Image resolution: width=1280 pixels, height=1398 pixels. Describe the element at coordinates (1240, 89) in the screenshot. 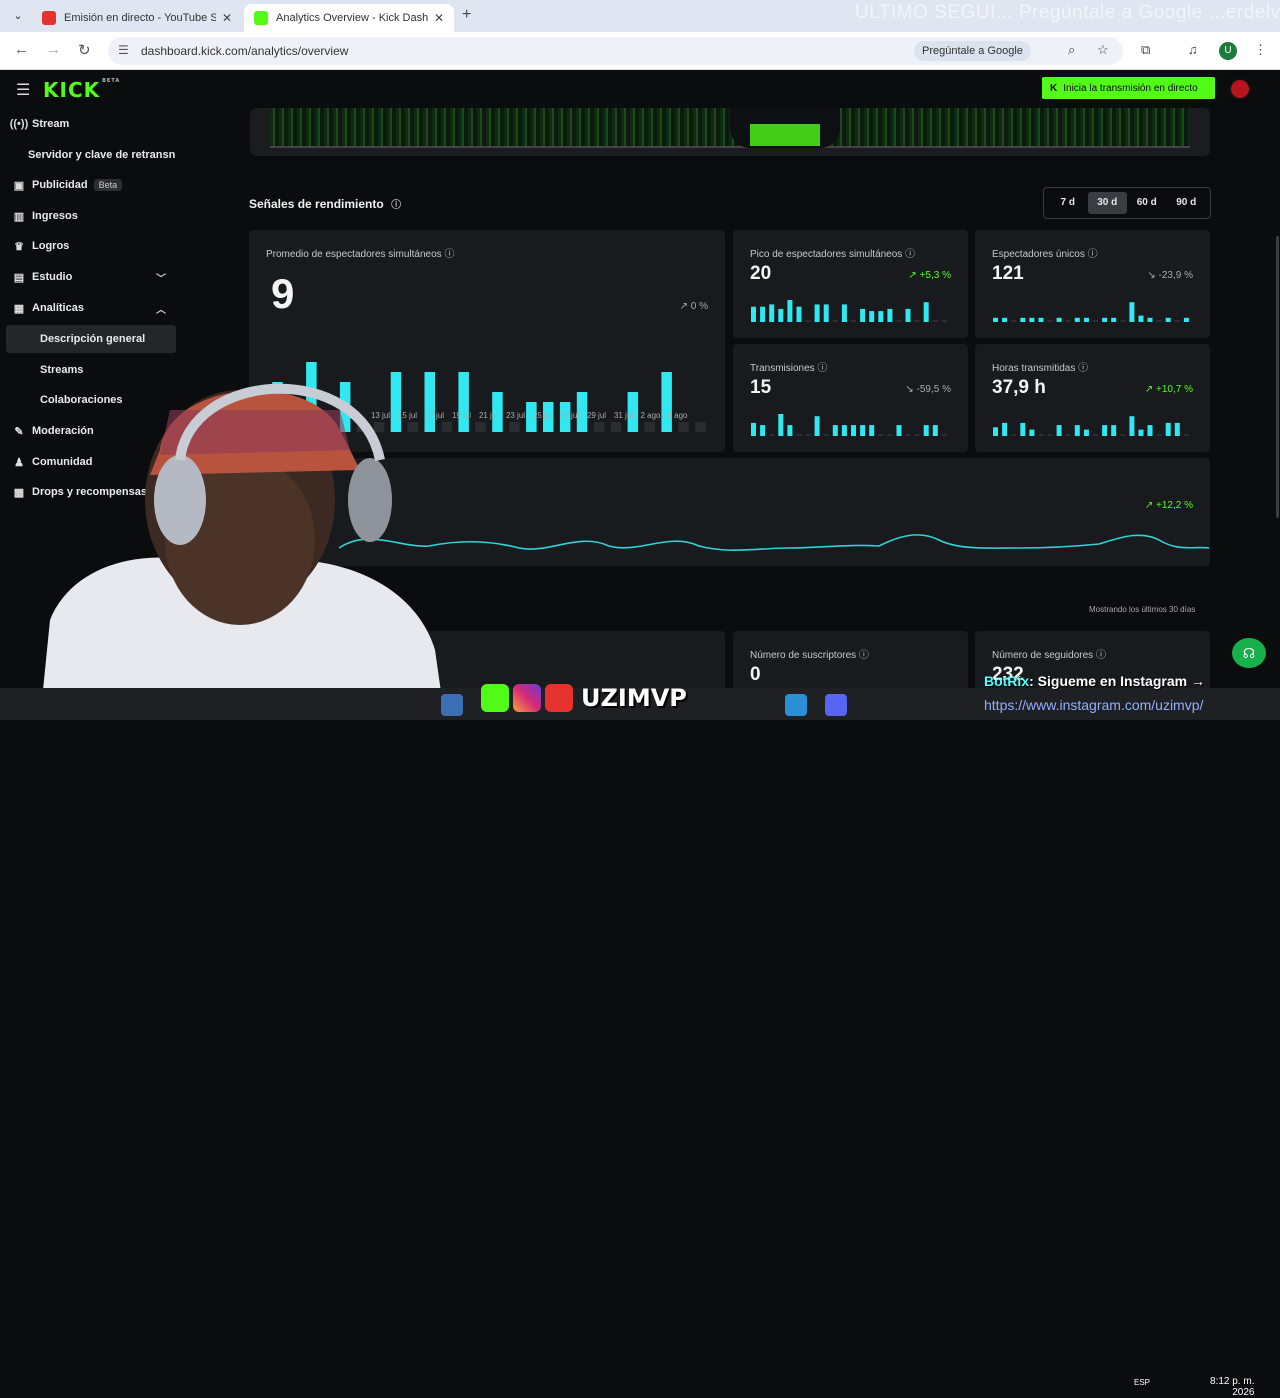

I see `user-avatar` at that location.